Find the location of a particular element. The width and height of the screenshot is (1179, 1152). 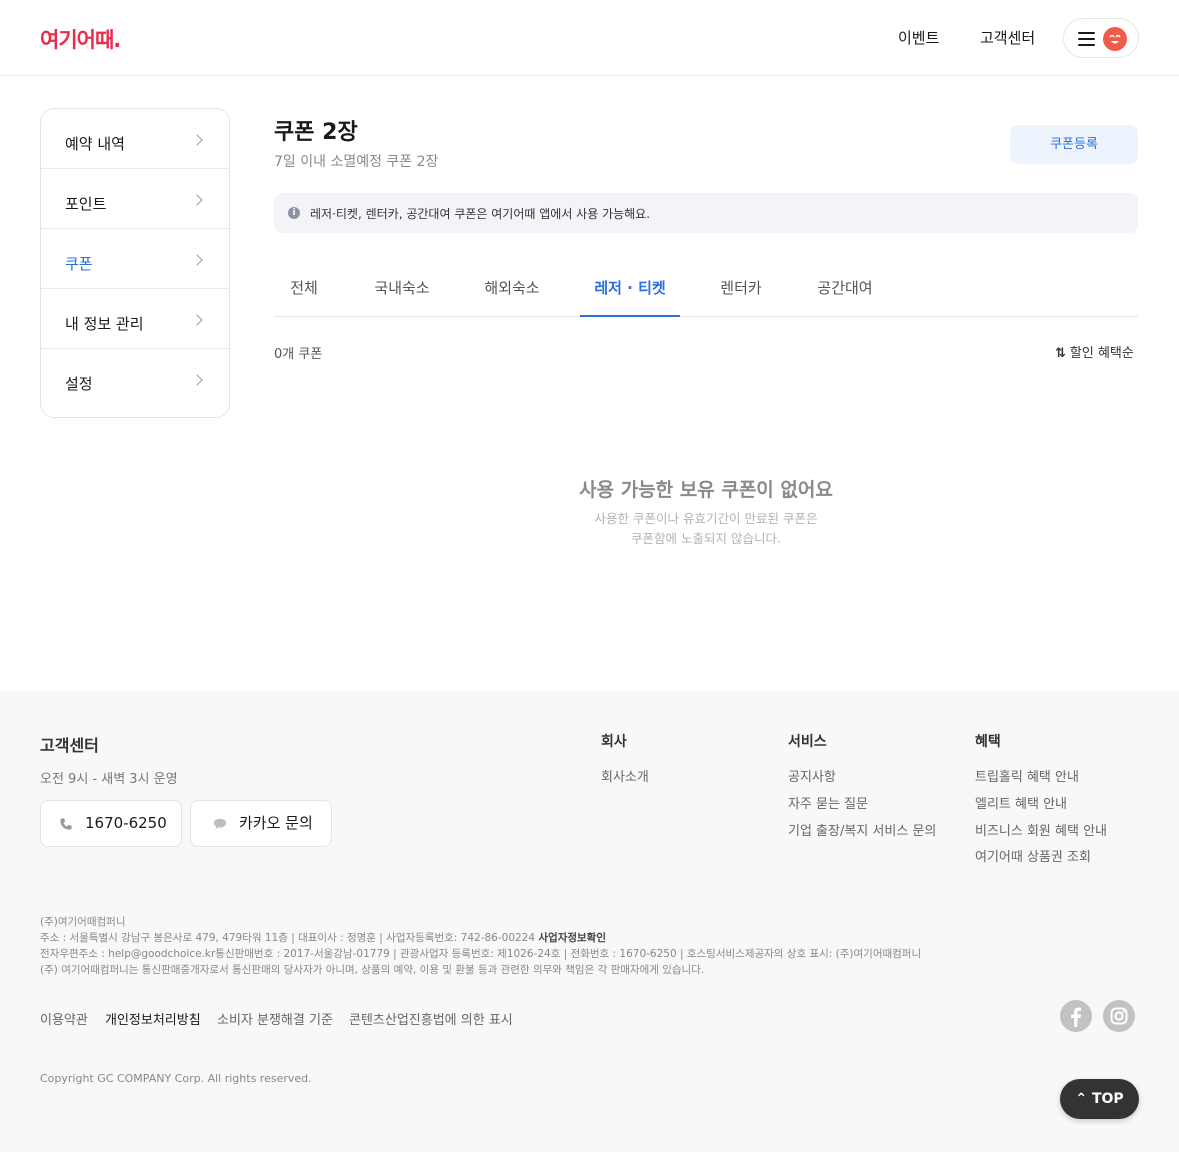

coupon-count: 0개 쿠폰 is located at coordinates (298, 354).